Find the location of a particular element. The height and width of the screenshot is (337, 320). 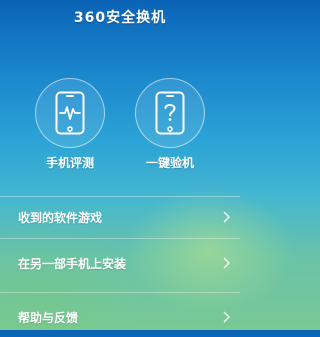

menu-item-label: 收到的软件游戏 is located at coordinates (60, 217).